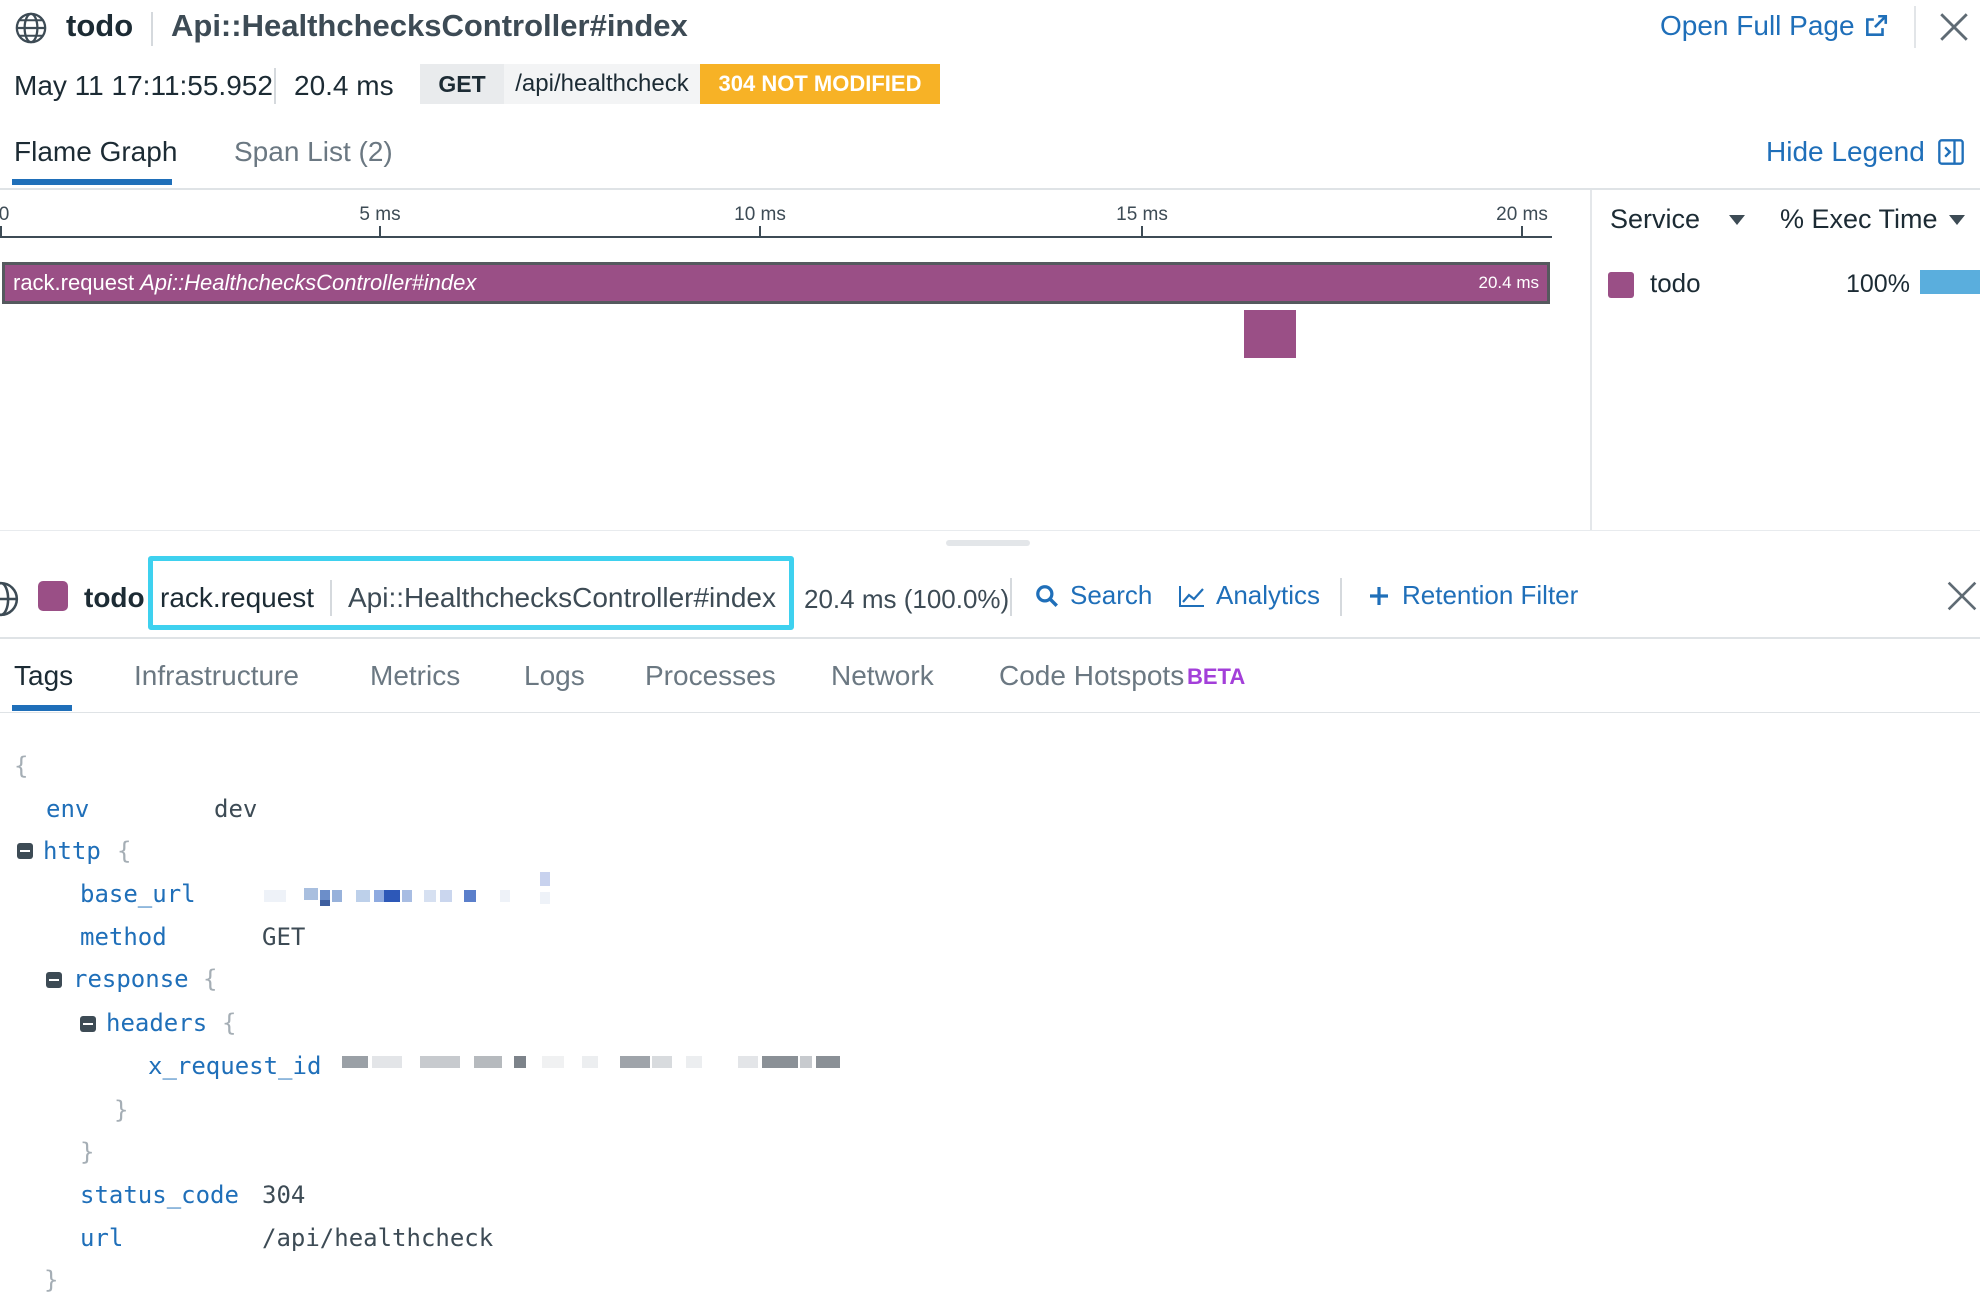 Image resolution: width=1980 pixels, height=1298 pixels. Describe the element at coordinates (1490, 595) in the screenshot. I see `retention-filter-label: Retention Filter` at that location.